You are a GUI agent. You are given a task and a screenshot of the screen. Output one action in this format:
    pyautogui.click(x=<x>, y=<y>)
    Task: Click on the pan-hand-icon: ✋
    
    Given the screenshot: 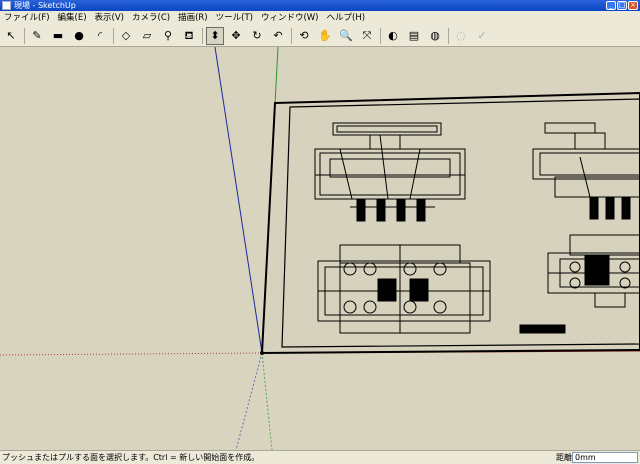 What is the action you would take?
    pyautogui.click(x=325, y=36)
    